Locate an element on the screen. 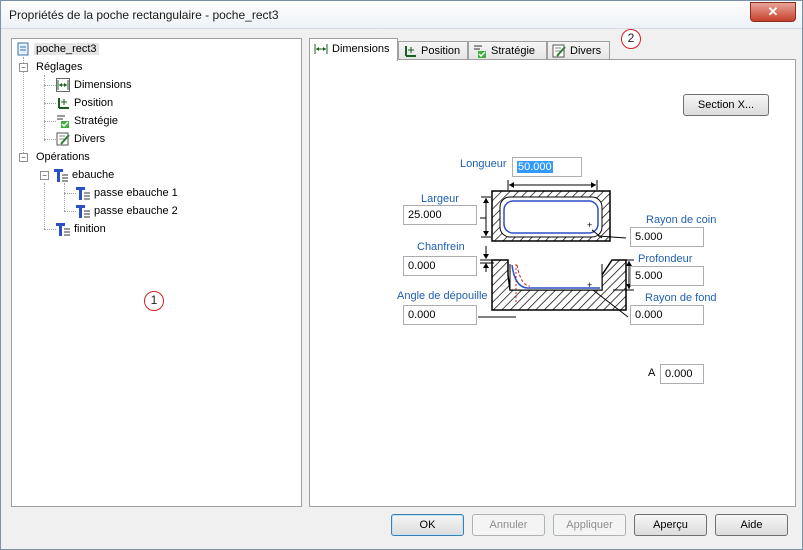 This screenshot has height=550, width=803. tab-divers: Divers is located at coordinates (578, 51).